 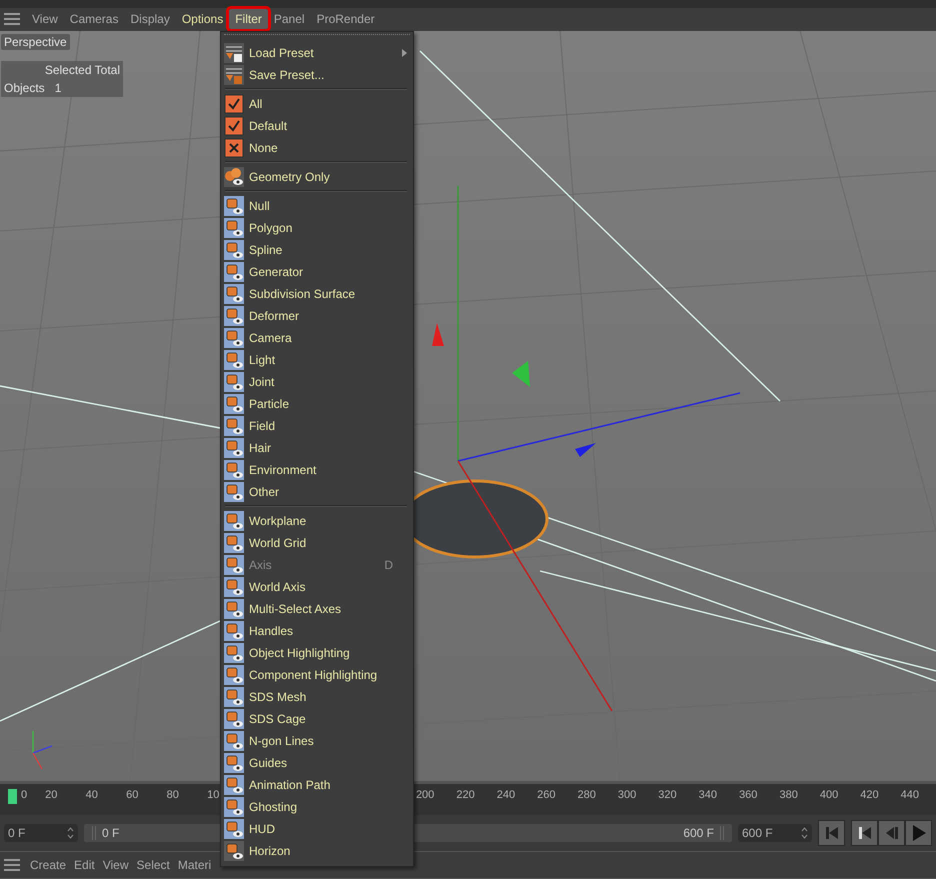 I want to click on shortcut-key: D, so click(x=388, y=565).